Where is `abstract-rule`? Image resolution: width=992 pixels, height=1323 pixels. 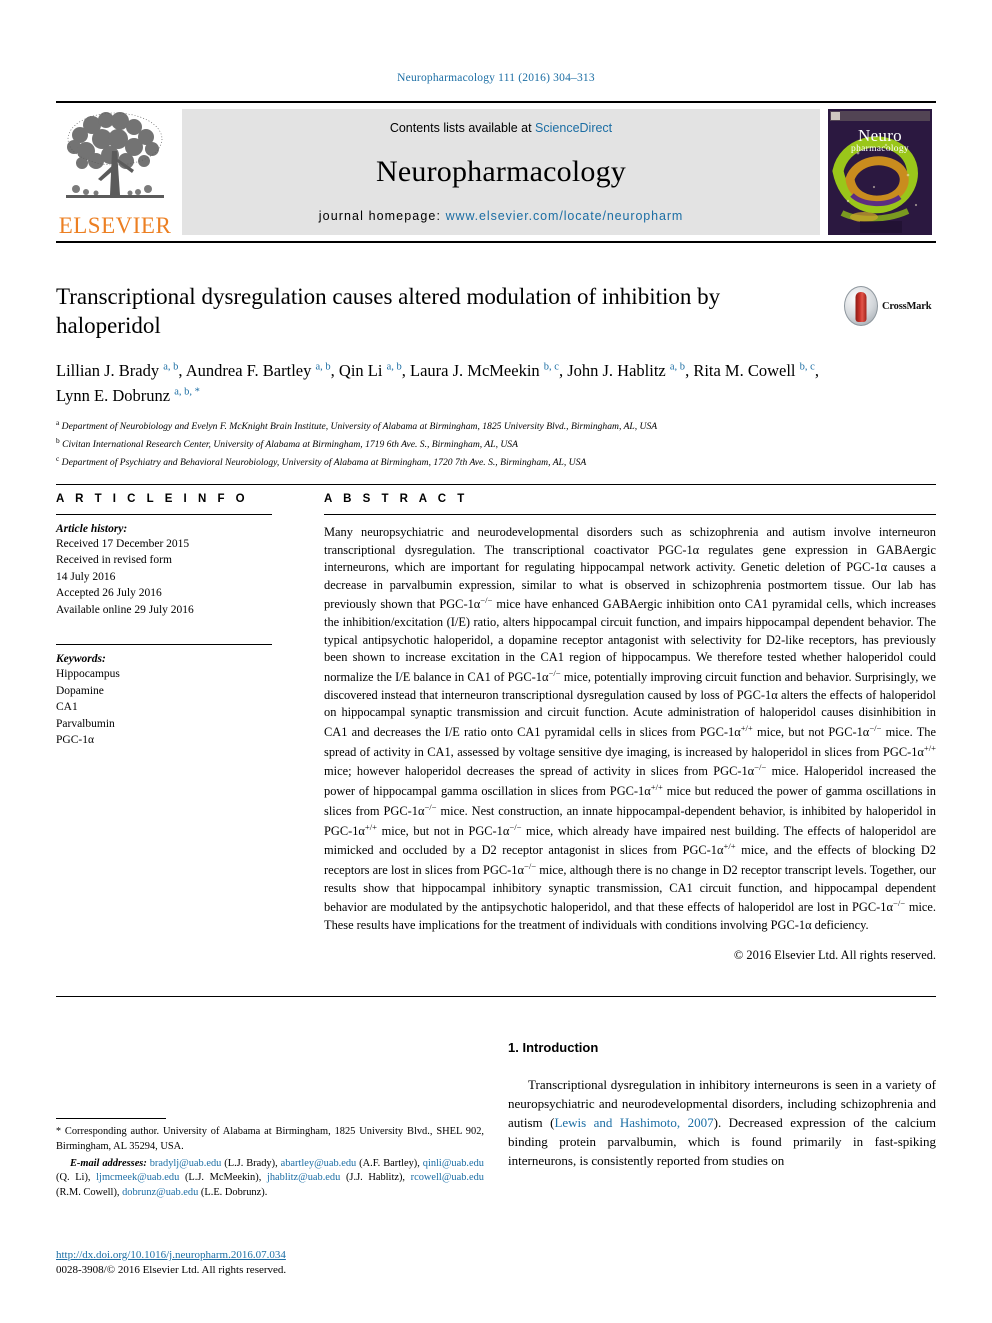 abstract-rule is located at coordinates (630, 514).